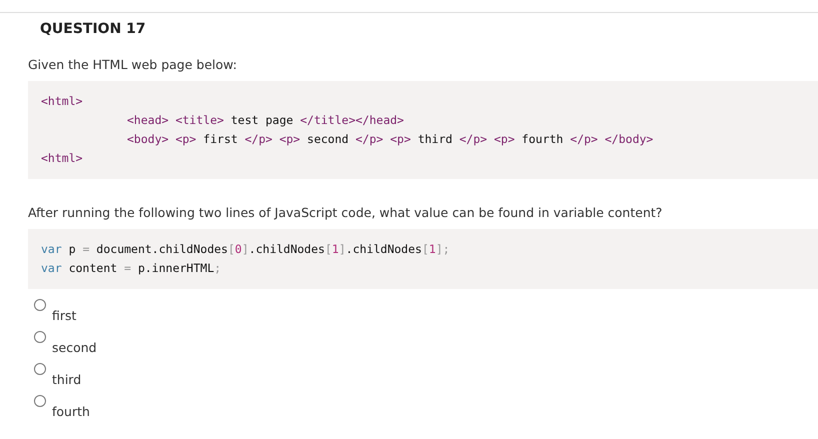  I want to click on option-label: first, so click(64, 316).